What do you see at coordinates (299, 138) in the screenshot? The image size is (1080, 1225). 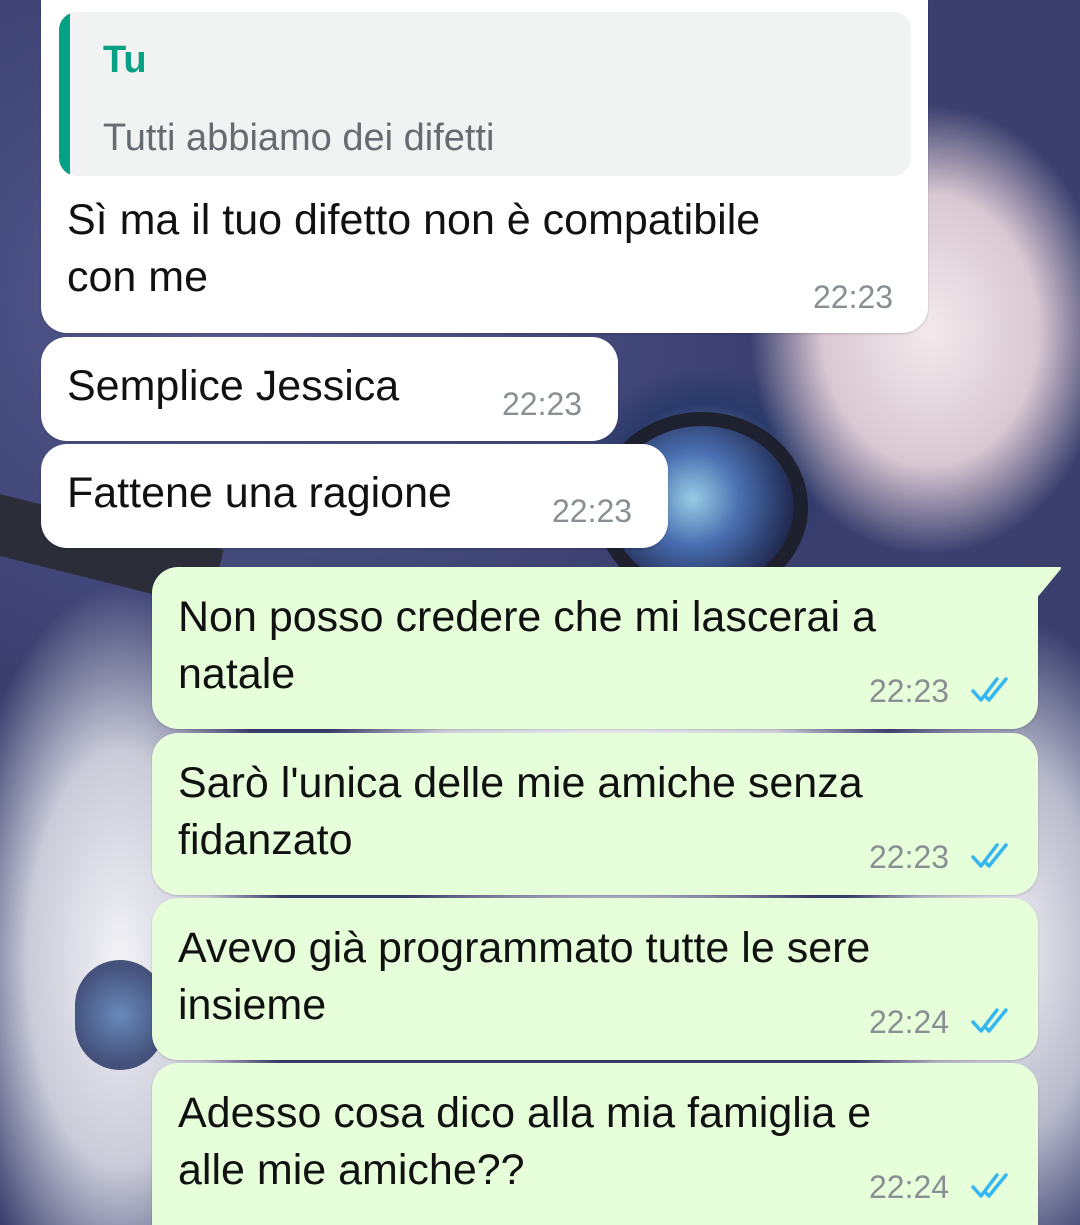 I see `quote-text: Tutti abbiamo dei difetti` at bounding box center [299, 138].